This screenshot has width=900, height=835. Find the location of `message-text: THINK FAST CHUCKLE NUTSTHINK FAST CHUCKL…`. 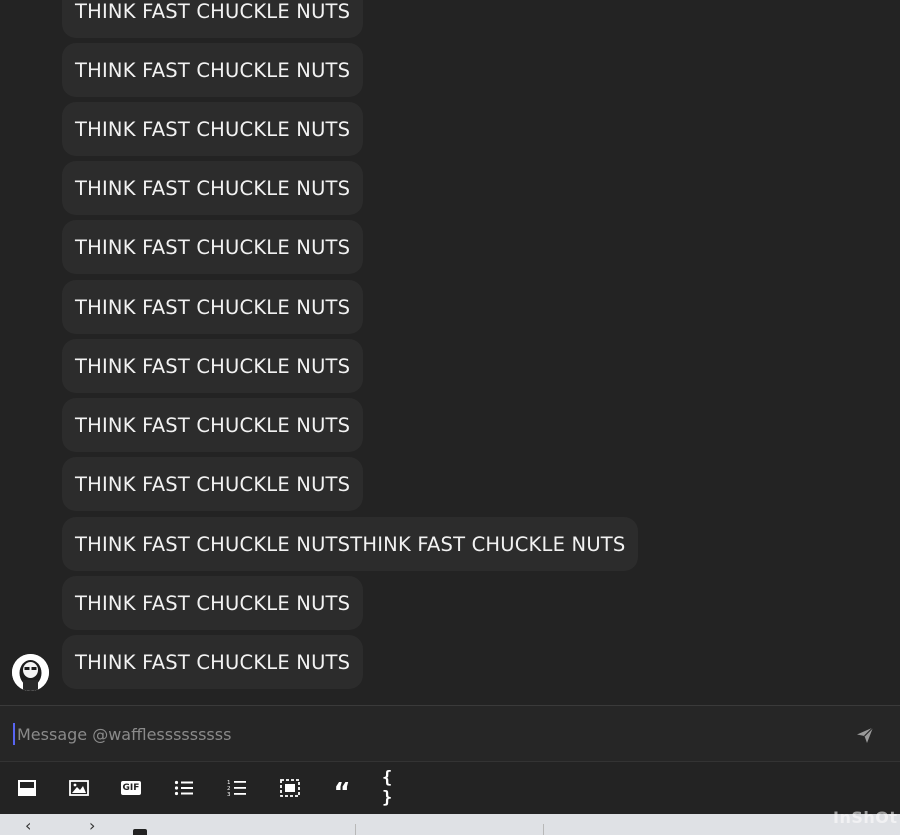

message-text: THINK FAST CHUCKLE NUTSTHINK FAST CHUCKL… is located at coordinates (350, 544).